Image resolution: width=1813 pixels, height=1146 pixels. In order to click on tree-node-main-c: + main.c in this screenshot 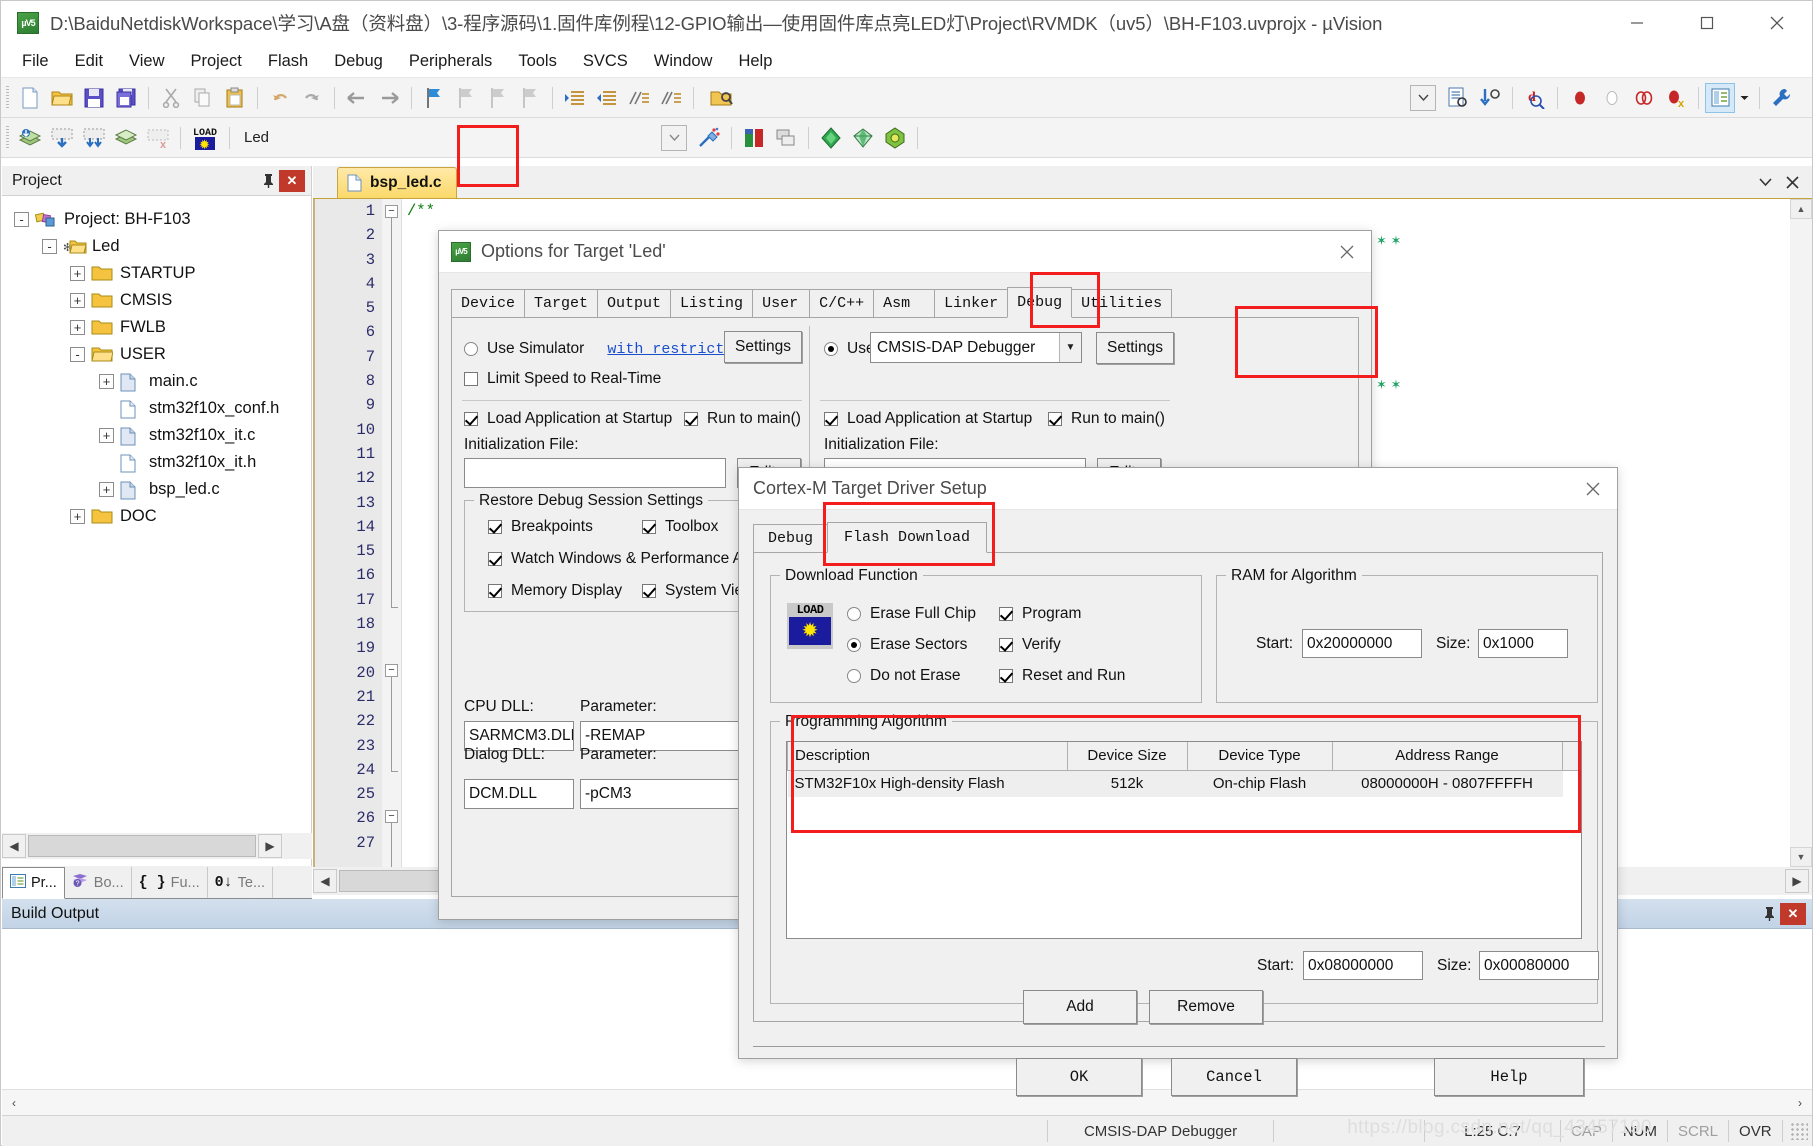, I will do `click(159, 381)`.